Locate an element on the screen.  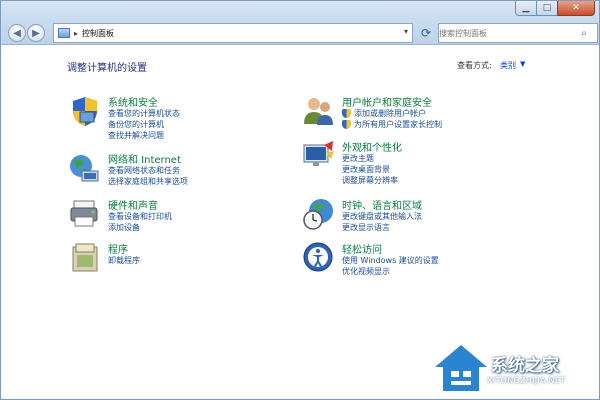
search-box: ⌕ is located at coordinates (518, 33).